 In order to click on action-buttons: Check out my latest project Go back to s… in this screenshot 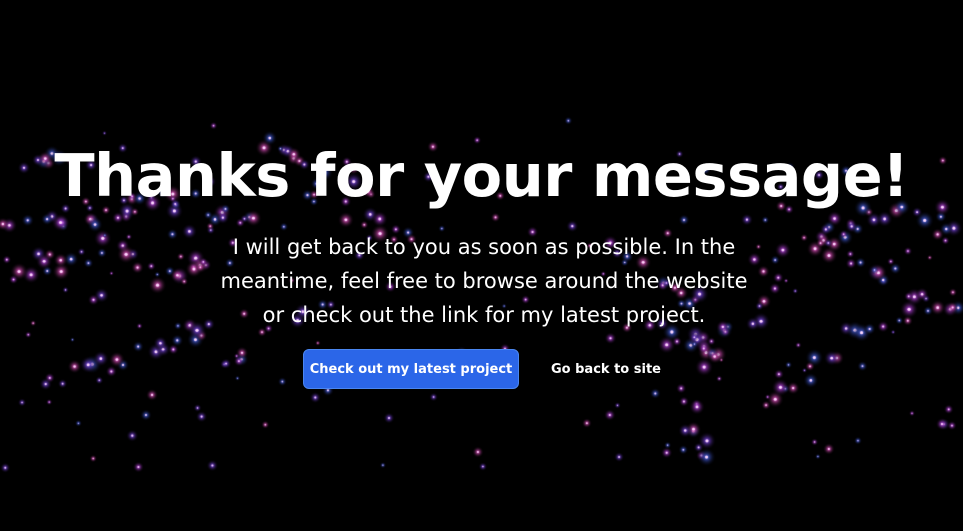, I will do `click(486, 369)`.